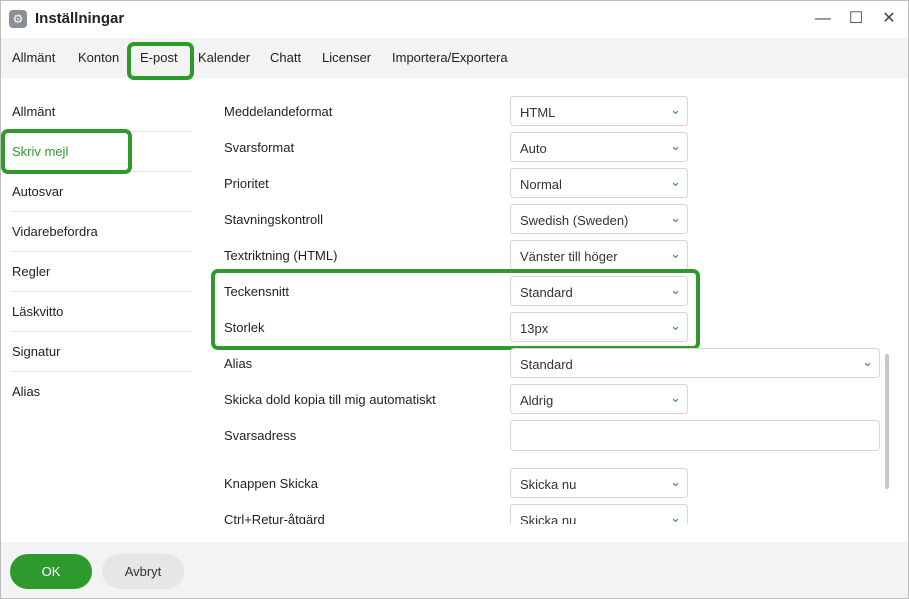 Image resolution: width=909 pixels, height=599 pixels. Describe the element at coordinates (281, 255) in the screenshot. I see `text-direction-label: Textriktning (HTML)` at that location.